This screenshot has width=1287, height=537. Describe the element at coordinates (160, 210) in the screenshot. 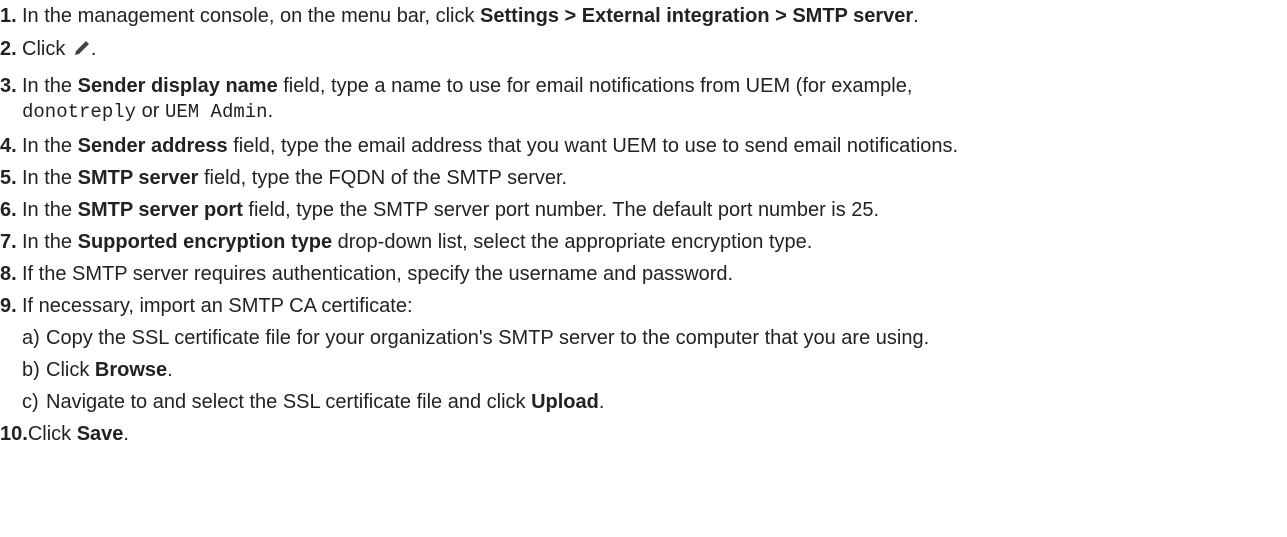

I see `field-name: SMTP server port` at that location.